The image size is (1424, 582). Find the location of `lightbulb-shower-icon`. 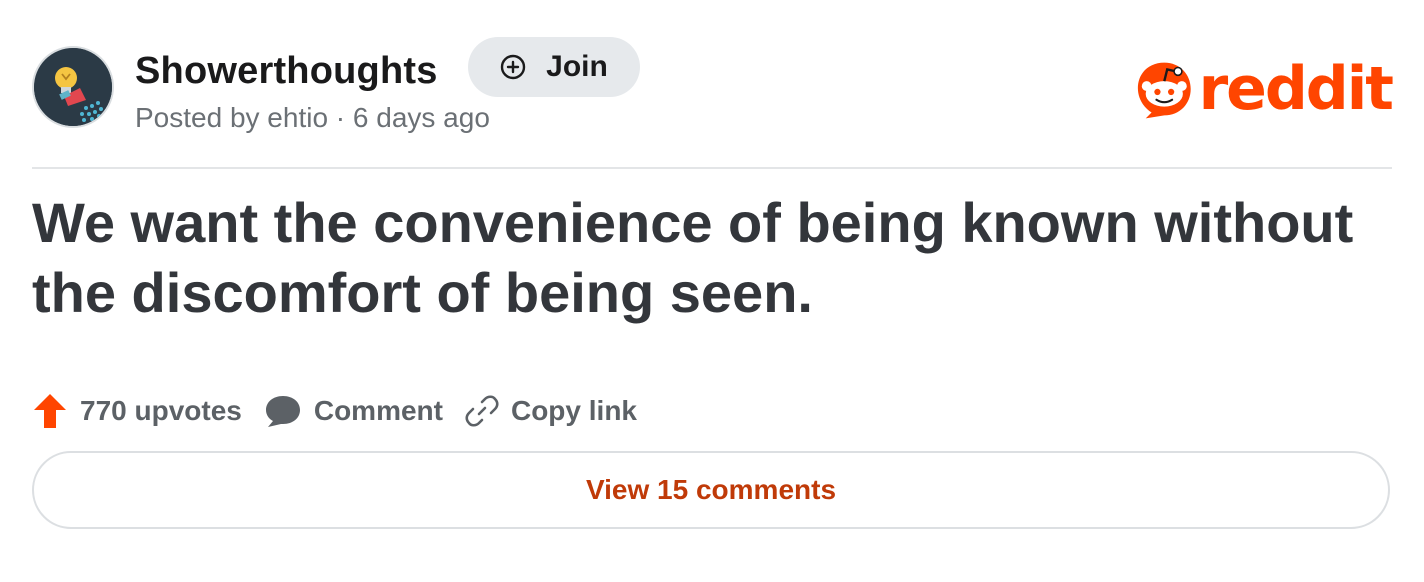

lightbulb-shower-icon is located at coordinates (73, 87).